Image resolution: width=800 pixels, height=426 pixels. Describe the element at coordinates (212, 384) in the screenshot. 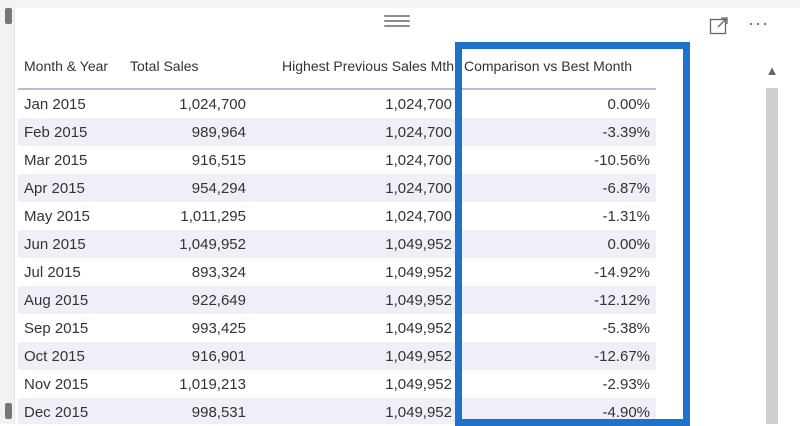

I see `cell-total-sales: 1,019,213` at that location.